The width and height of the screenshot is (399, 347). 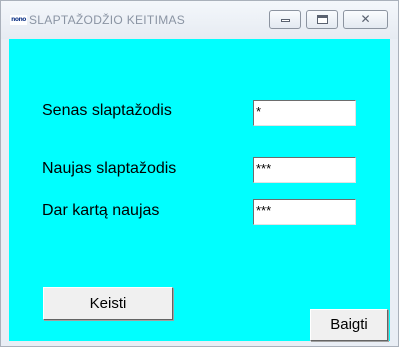 What do you see at coordinates (107, 20) in the screenshot?
I see `window-title: SLAPTAŽODŽIO KEITIMAS` at bounding box center [107, 20].